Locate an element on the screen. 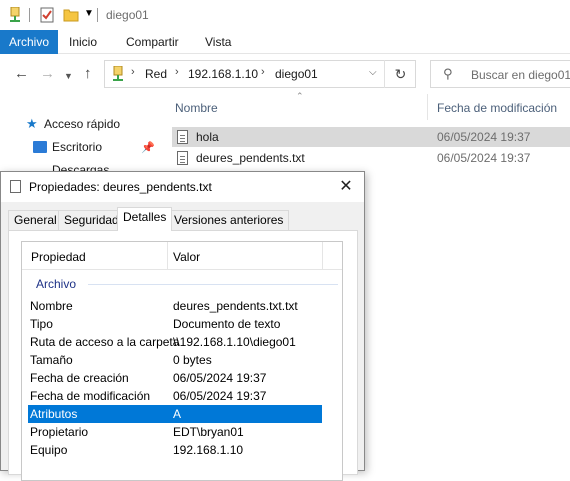 This screenshot has width=570, height=481. tab-vista: Vista is located at coordinates (218, 42).